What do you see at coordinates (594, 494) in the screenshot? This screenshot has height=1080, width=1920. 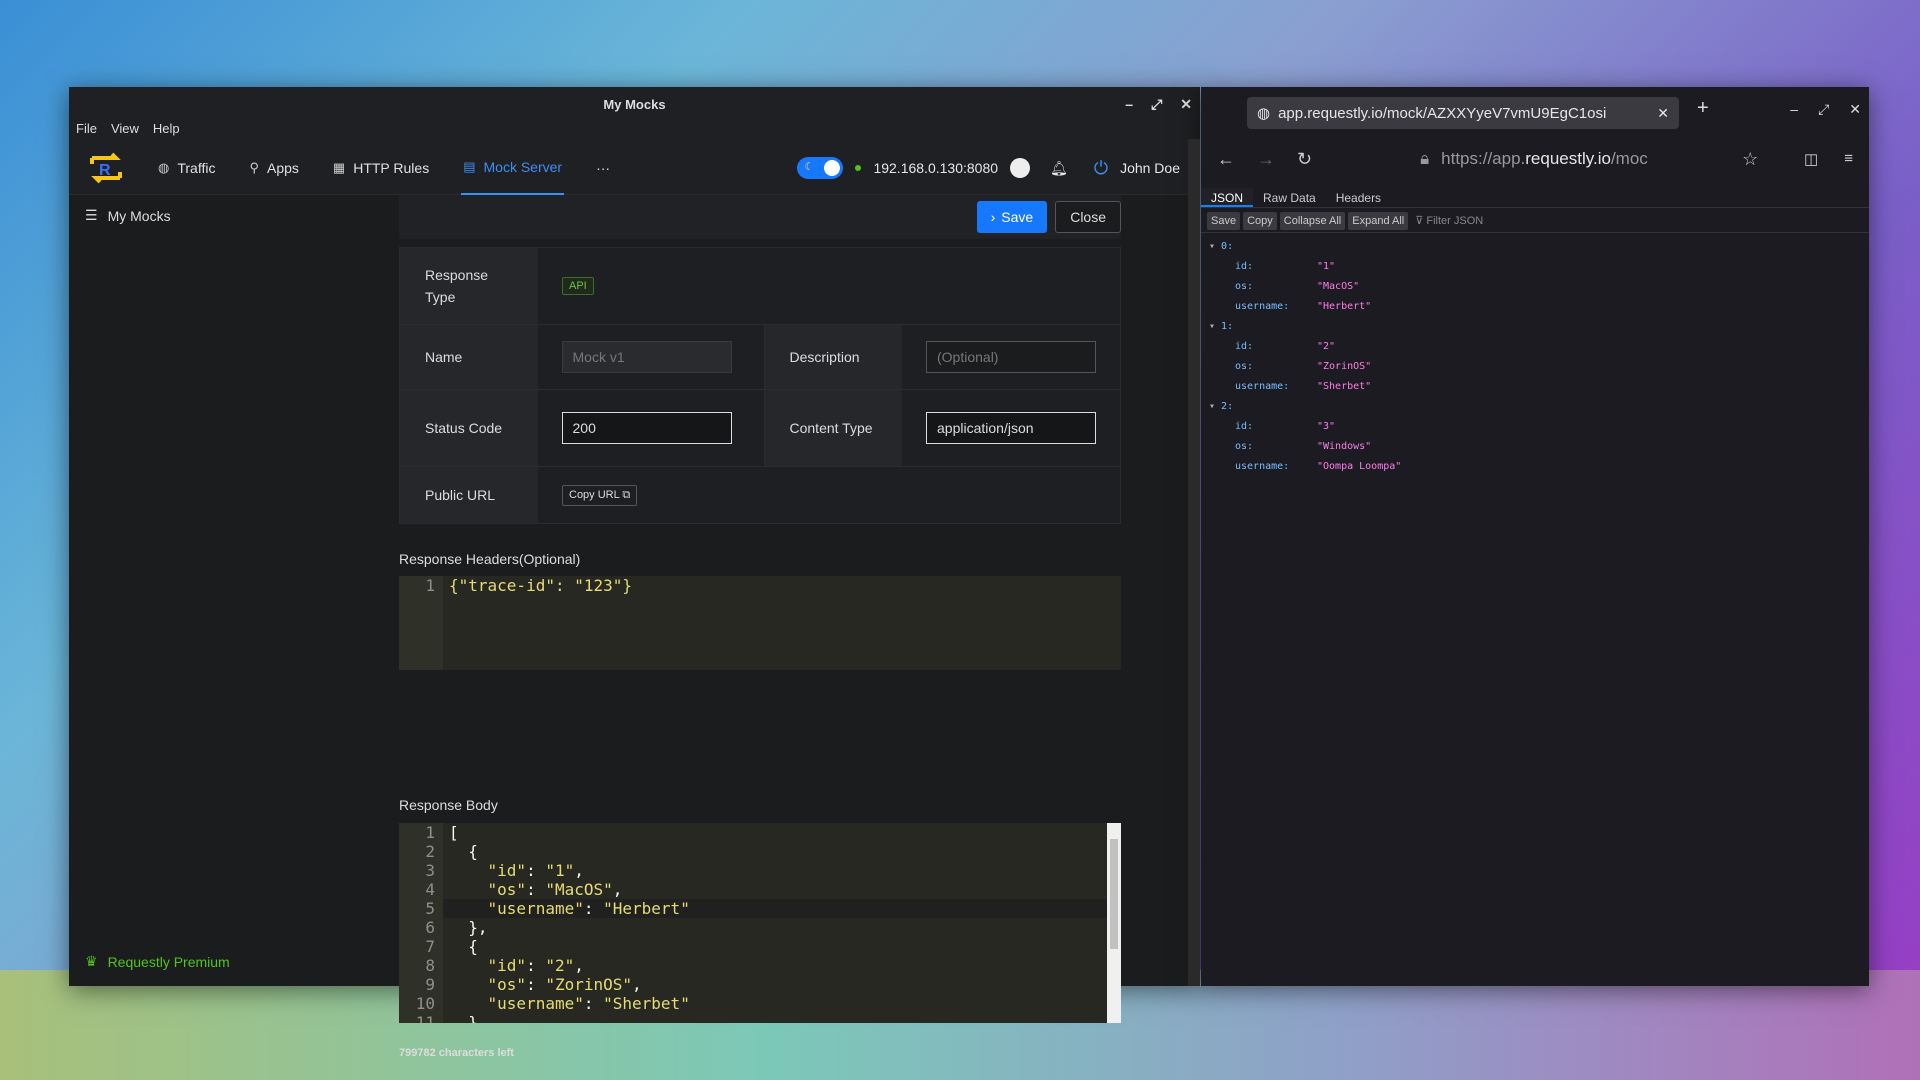 I see `copy-url-label: Copy URL` at bounding box center [594, 494].